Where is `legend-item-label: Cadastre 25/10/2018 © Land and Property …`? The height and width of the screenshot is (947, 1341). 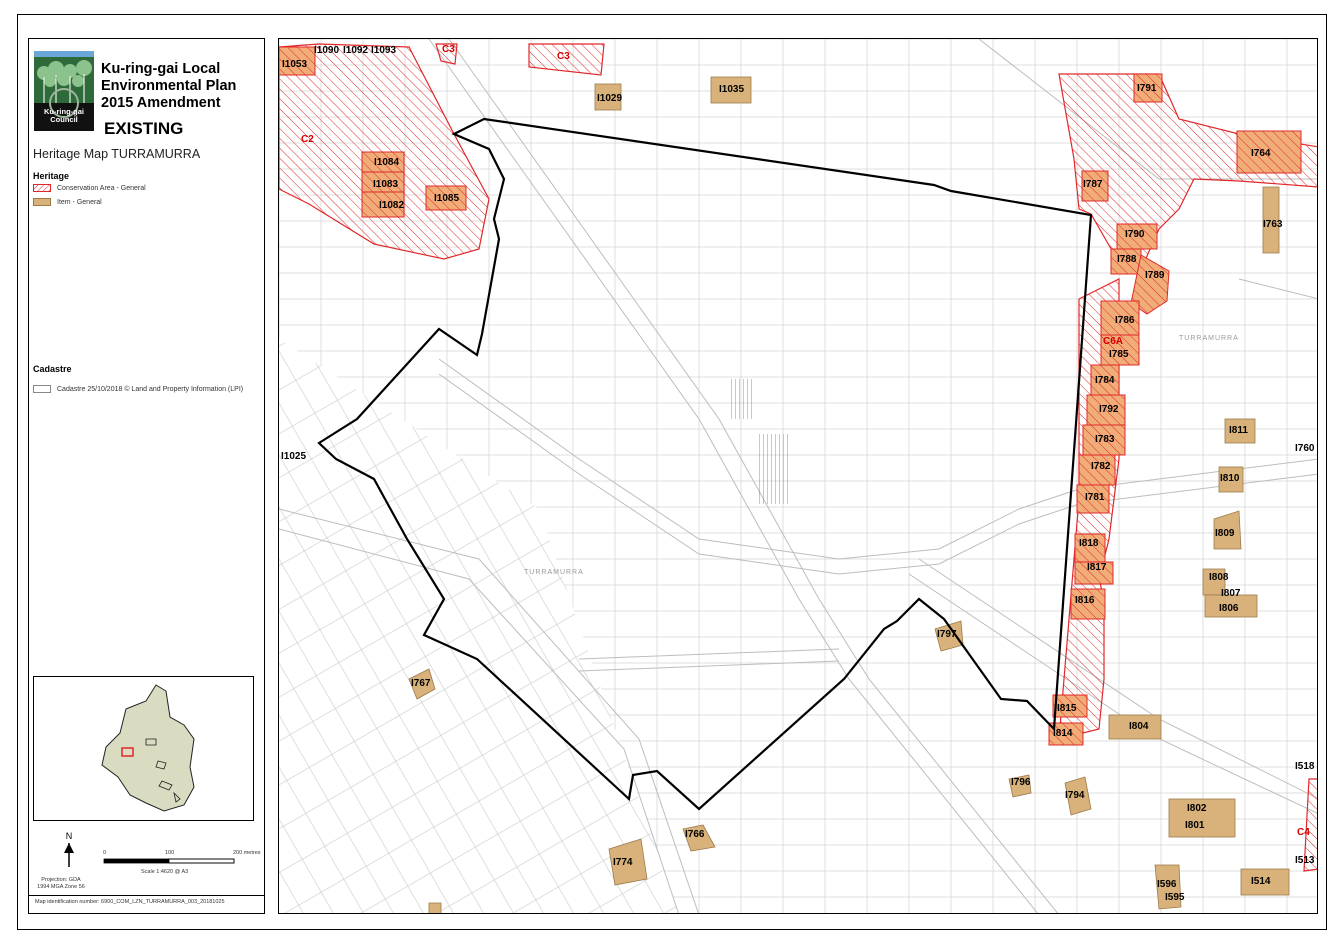
legend-item-label: Cadastre 25/10/2018 © Land and Property … is located at coordinates (150, 389).